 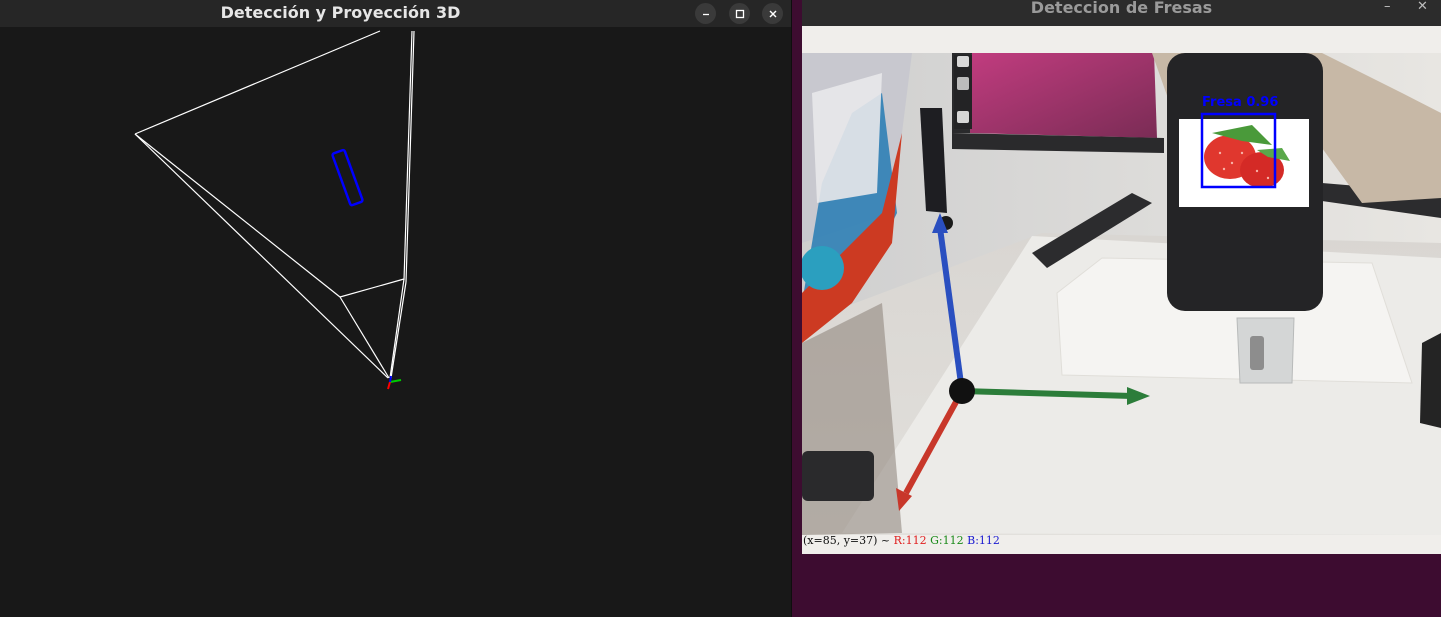 What do you see at coordinates (947, 540) in the screenshot?
I see `pixel-green-value: G:112` at bounding box center [947, 540].